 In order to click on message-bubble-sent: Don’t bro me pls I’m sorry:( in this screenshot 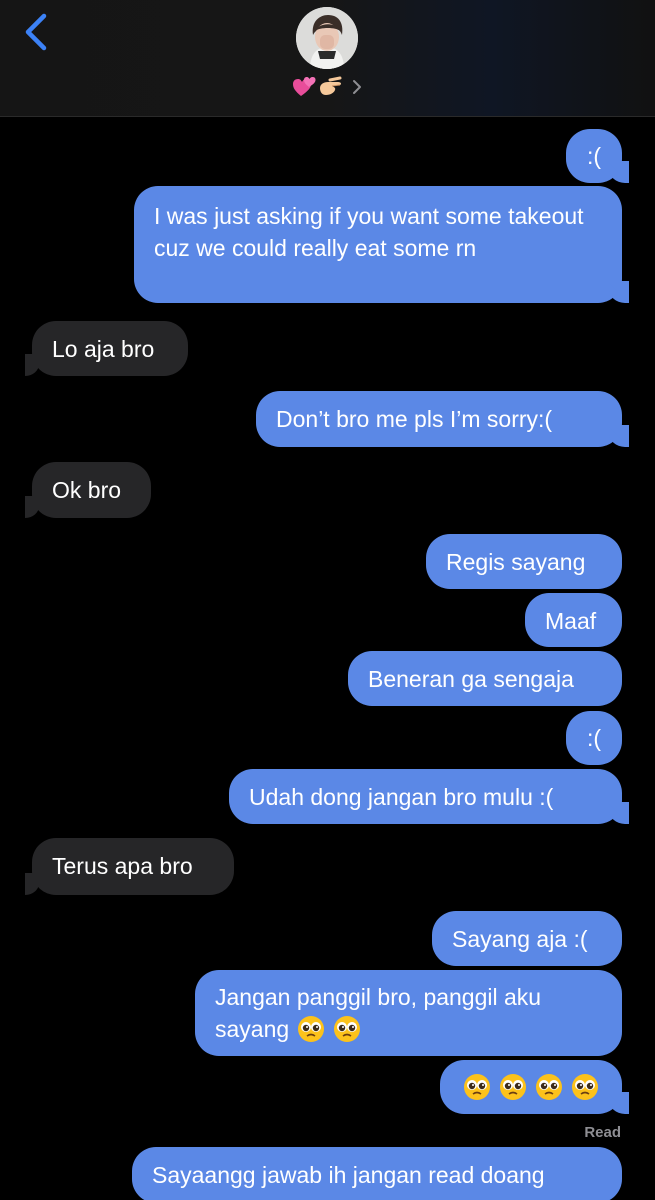, I will do `click(442, 419)`.